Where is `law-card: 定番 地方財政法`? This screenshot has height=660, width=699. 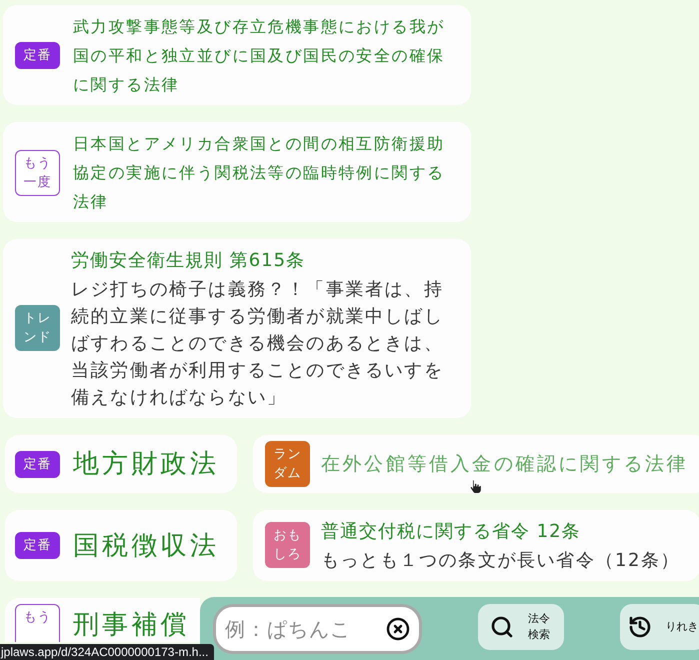
law-card: 定番 地方財政法 is located at coordinates (121, 464).